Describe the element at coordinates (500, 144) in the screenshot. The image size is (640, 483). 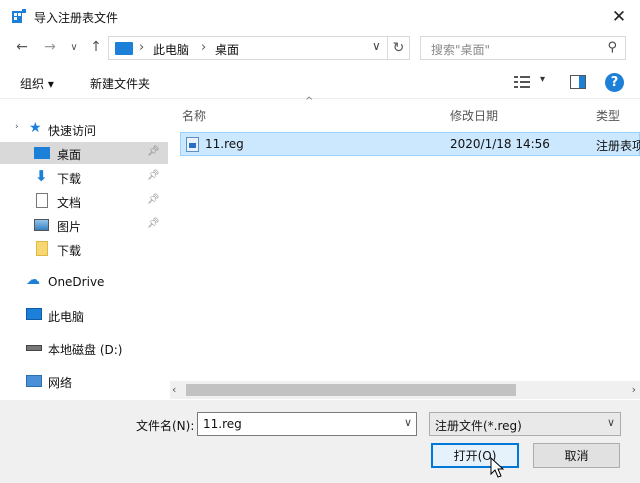
I see `file-modified: 2020/1/18 14:56` at that location.